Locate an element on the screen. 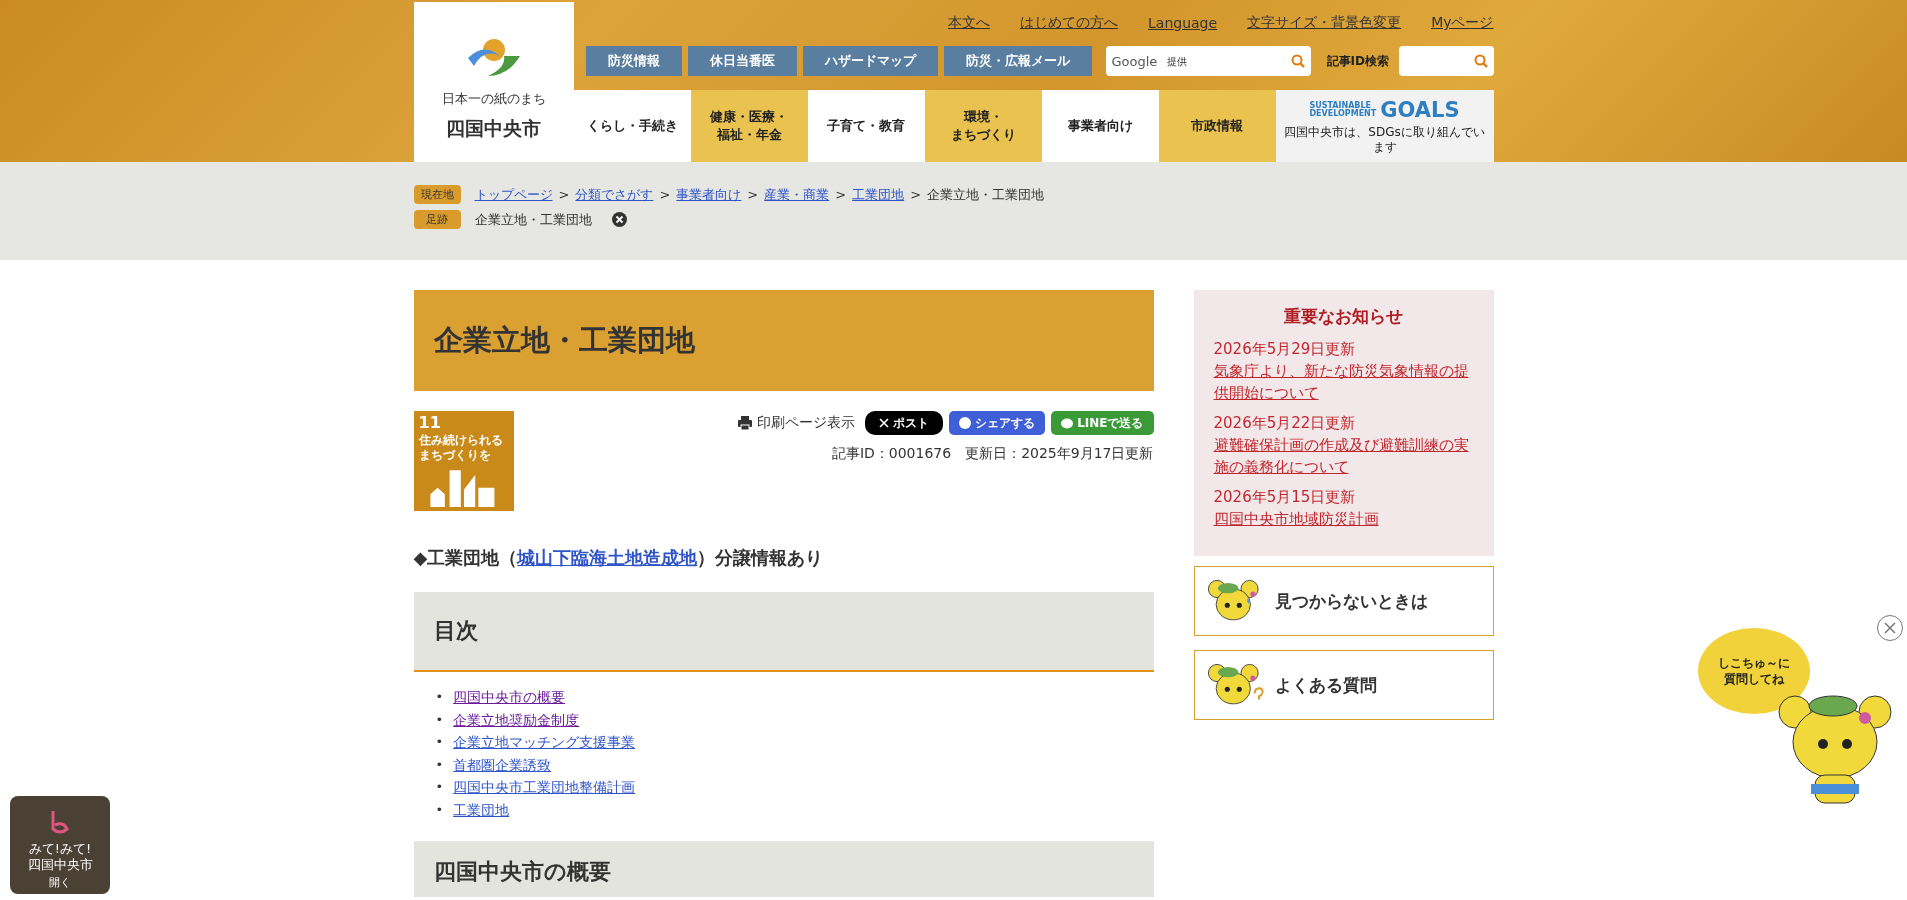 The width and height of the screenshot is (1907, 900). notice-link: 避難確保計画の作成及び避難訓練の実施の義務化について is located at coordinates (1343, 456).